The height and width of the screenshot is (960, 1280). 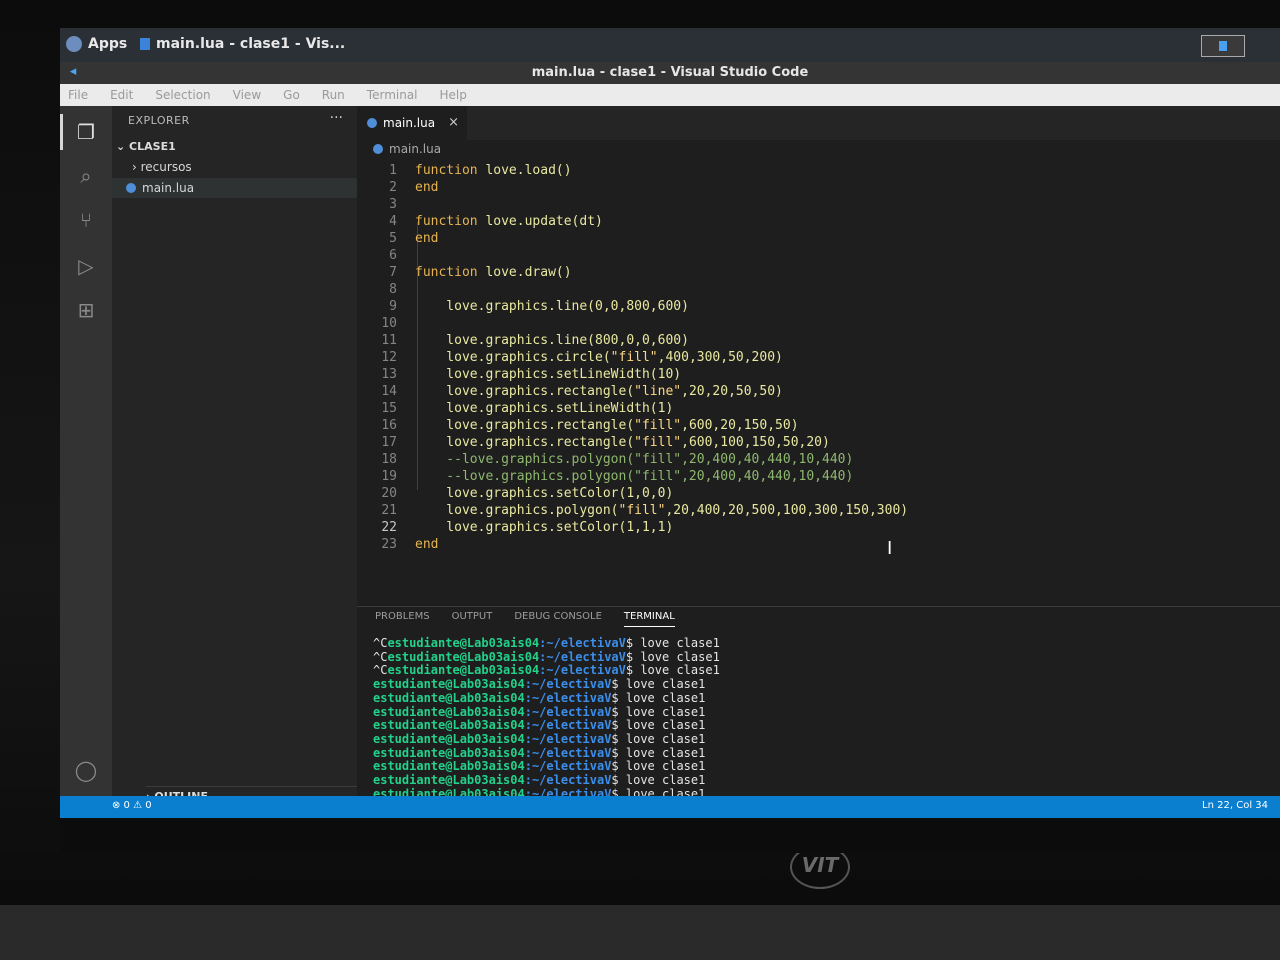 What do you see at coordinates (96, 44) in the screenshot?
I see `apps-menu: Apps` at bounding box center [96, 44].